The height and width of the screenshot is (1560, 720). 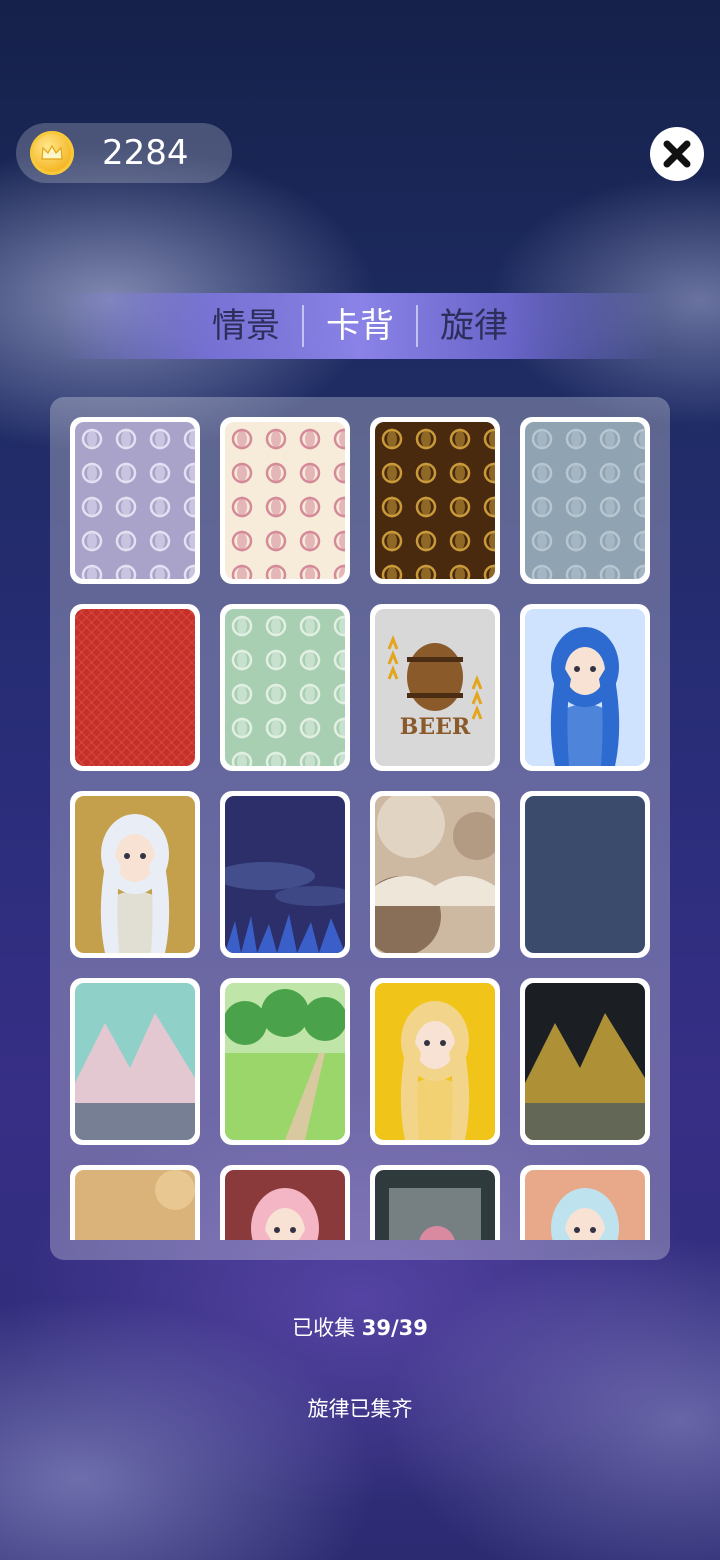 What do you see at coordinates (324, 1328) in the screenshot?
I see `collected-label: 已收集` at bounding box center [324, 1328].